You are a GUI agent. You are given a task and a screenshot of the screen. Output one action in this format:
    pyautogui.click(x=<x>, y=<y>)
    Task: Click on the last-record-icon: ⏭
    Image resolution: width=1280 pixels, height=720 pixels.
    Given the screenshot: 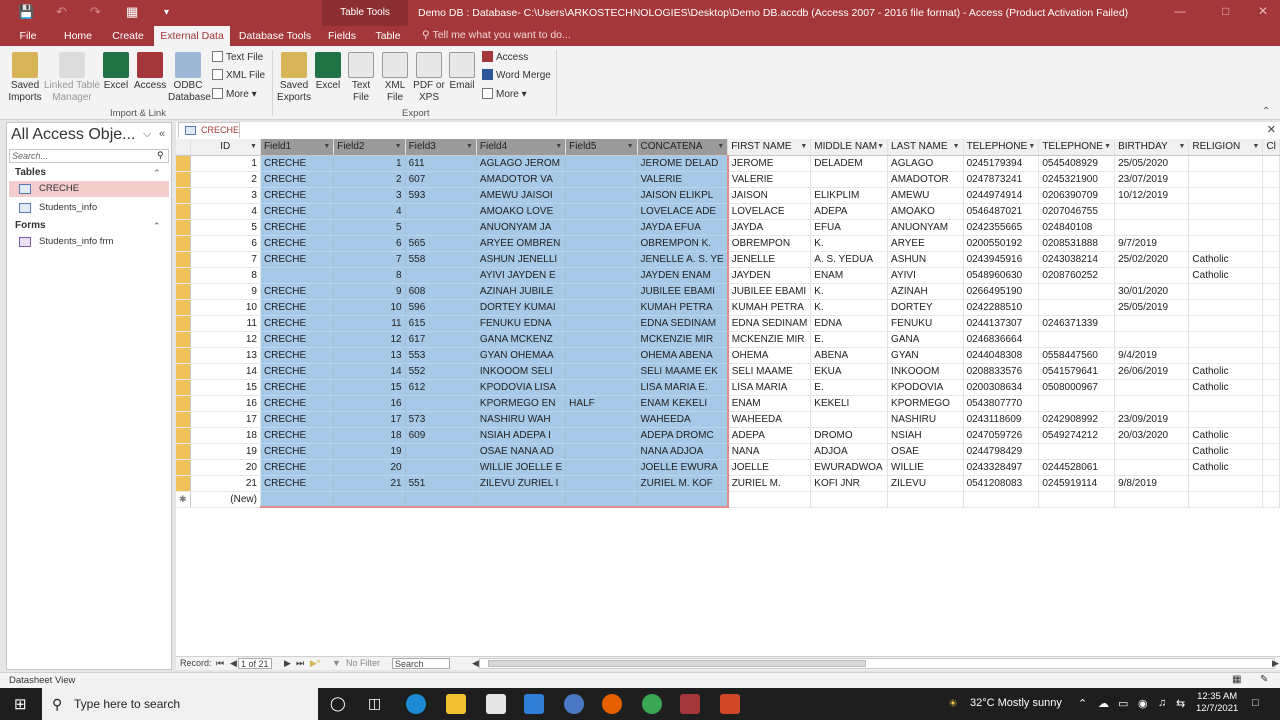 What is the action you would take?
    pyautogui.click(x=300, y=663)
    